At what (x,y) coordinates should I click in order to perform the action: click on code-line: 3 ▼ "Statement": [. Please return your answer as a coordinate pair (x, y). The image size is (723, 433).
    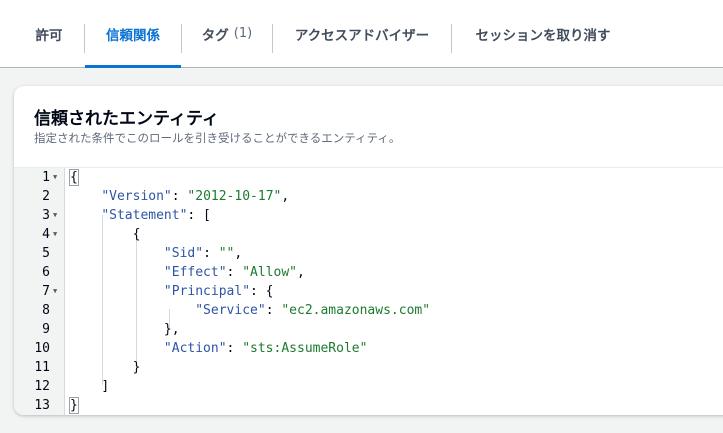
    Looking at the image, I should click on (368, 215).